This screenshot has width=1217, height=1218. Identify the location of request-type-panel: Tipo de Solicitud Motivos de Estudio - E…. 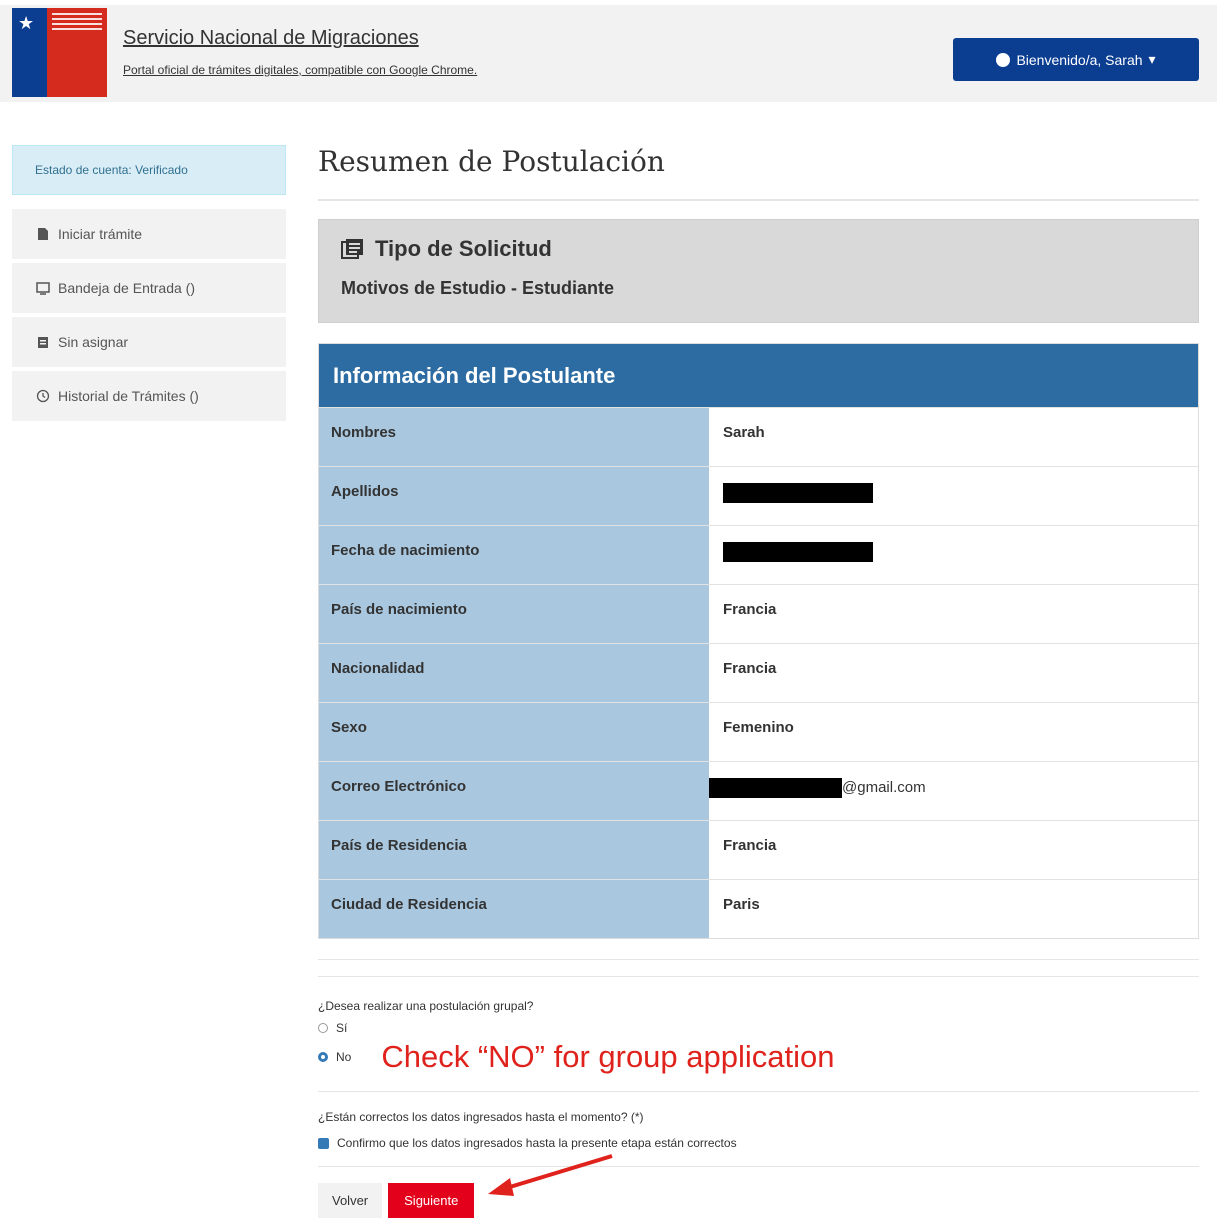
(758, 271).